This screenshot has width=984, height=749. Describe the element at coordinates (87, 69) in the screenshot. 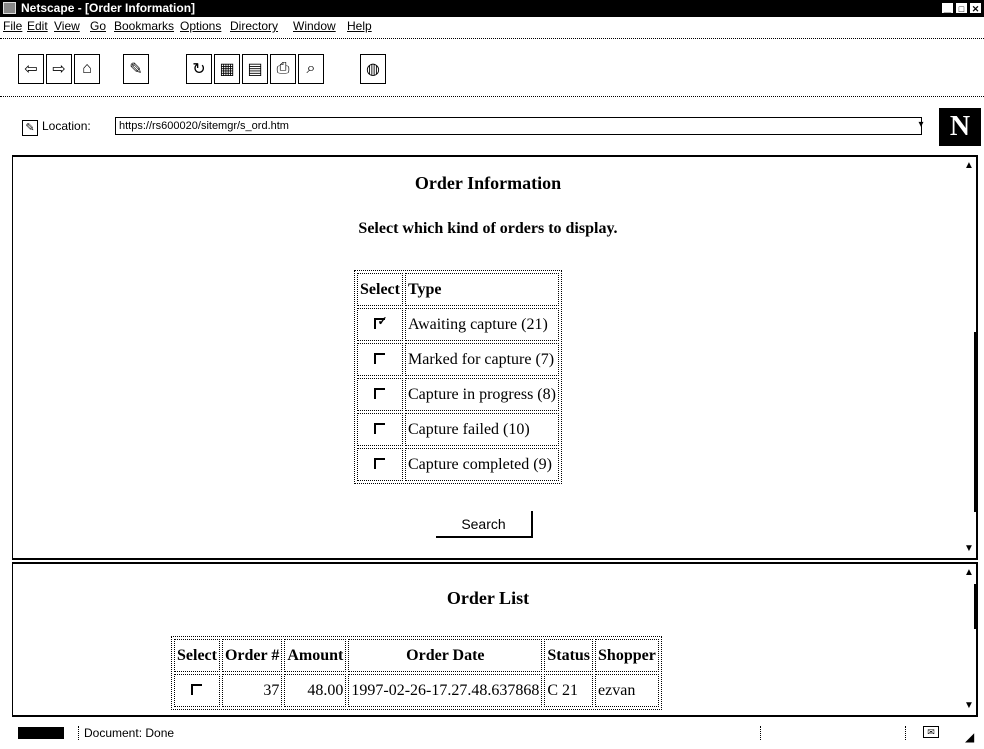

I see `home-icon: ⌂` at that location.